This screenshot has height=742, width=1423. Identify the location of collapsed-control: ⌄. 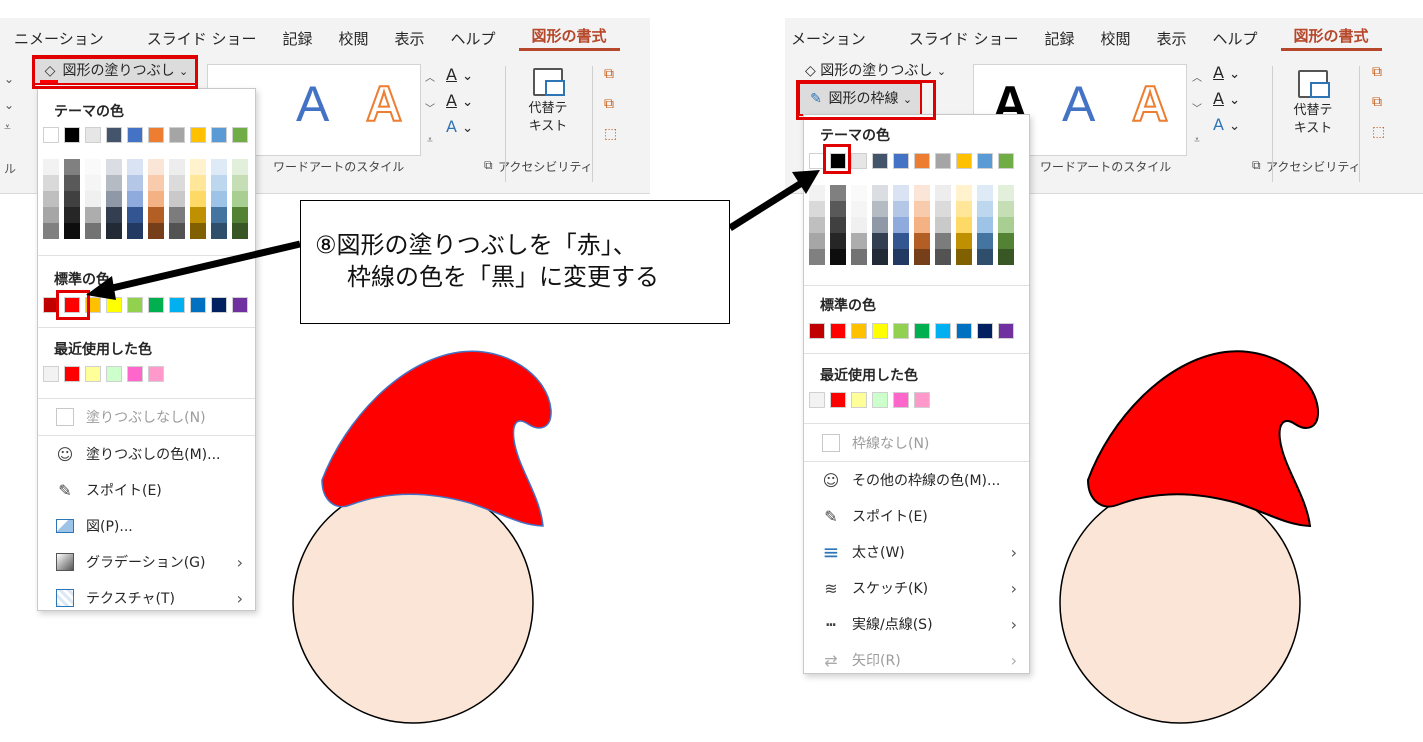
(9, 79).